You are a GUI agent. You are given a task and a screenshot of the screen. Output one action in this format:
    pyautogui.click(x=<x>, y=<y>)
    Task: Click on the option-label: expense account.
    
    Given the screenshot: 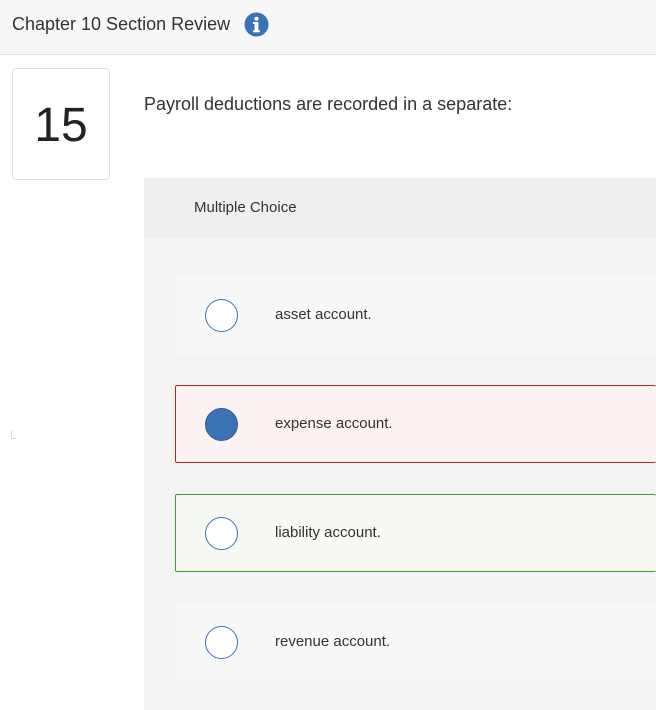 What is the action you would take?
    pyautogui.click(x=334, y=423)
    